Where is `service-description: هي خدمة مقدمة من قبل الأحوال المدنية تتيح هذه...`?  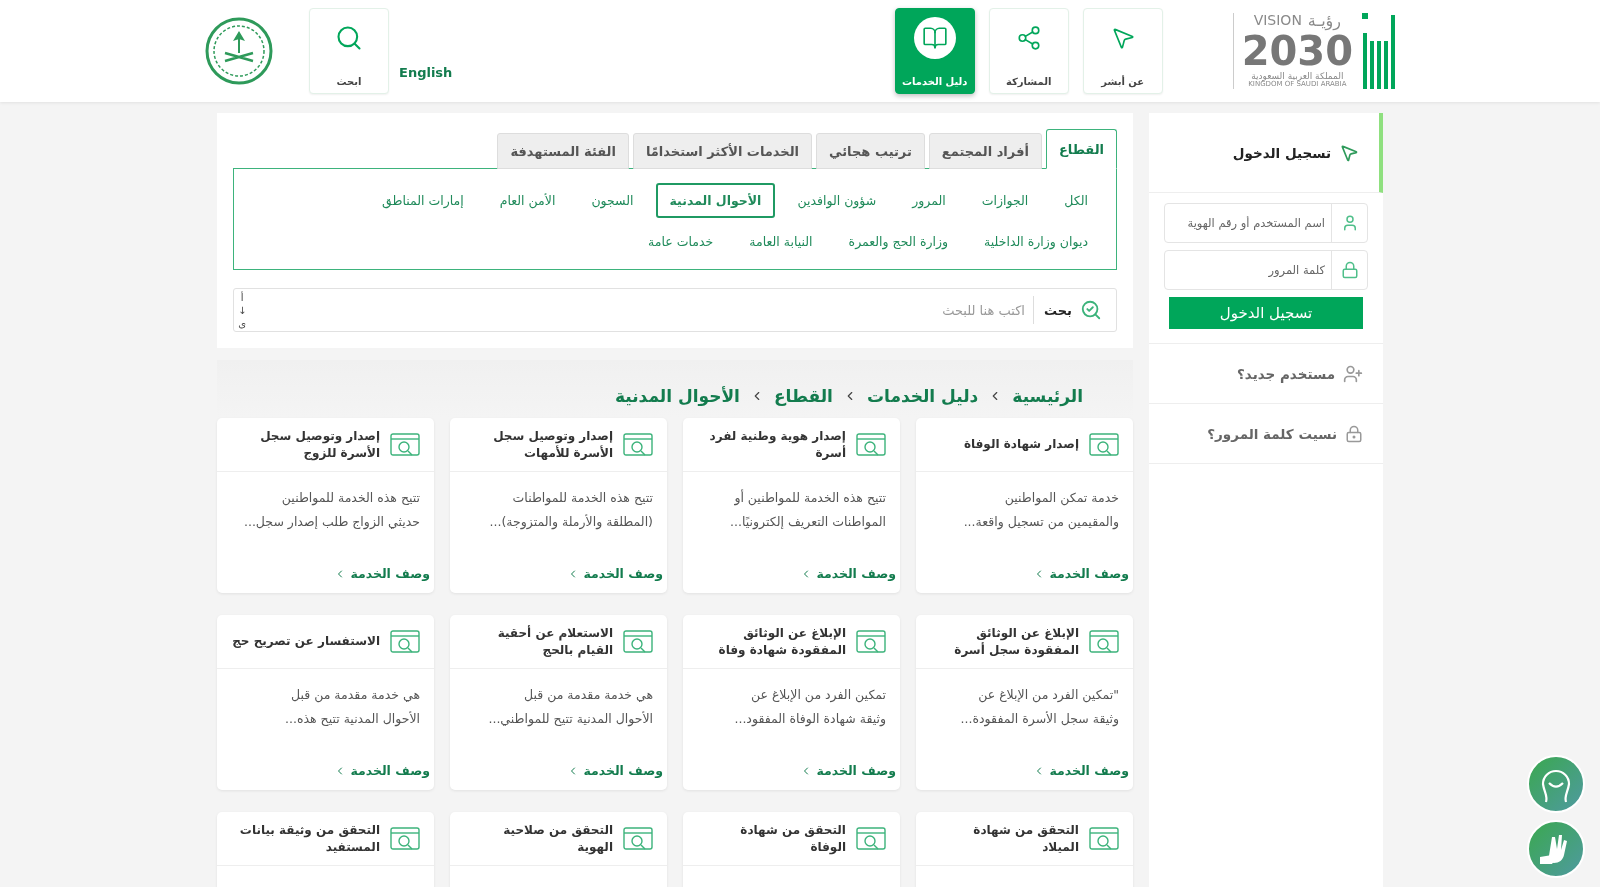 service-description: هي خدمة مقدمة من قبل الأحوال المدنية تتيح هذه... is located at coordinates (352, 707).